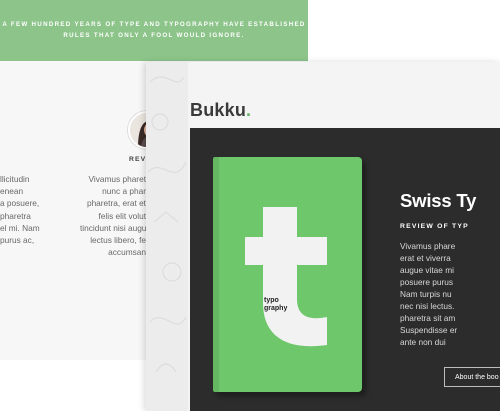 This screenshot has height=411, width=500. I want to click on back-middle-line: Vivamus pharet, so click(117, 179).